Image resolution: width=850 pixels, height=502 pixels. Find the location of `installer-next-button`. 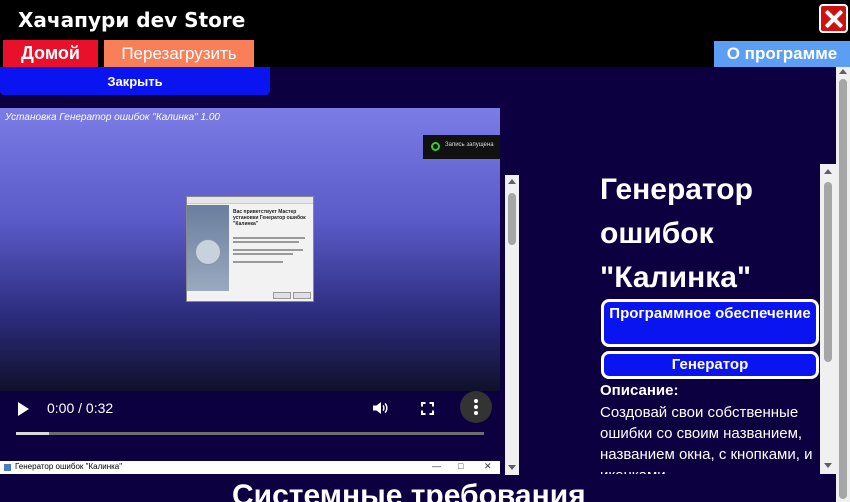

installer-next-button is located at coordinates (282, 295).